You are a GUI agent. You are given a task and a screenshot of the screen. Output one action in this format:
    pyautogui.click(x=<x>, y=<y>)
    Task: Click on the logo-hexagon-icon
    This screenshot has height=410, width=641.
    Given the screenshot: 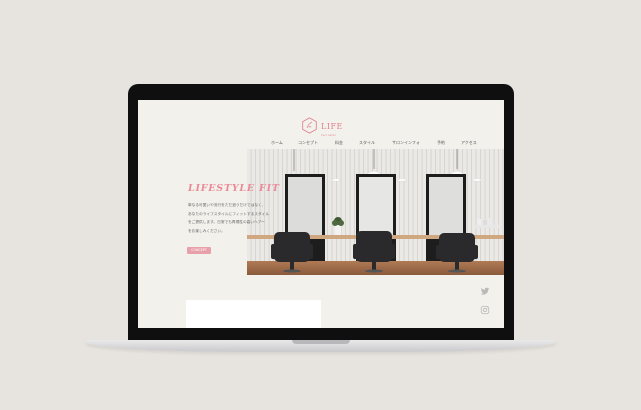 What is the action you would take?
    pyautogui.click(x=309, y=125)
    